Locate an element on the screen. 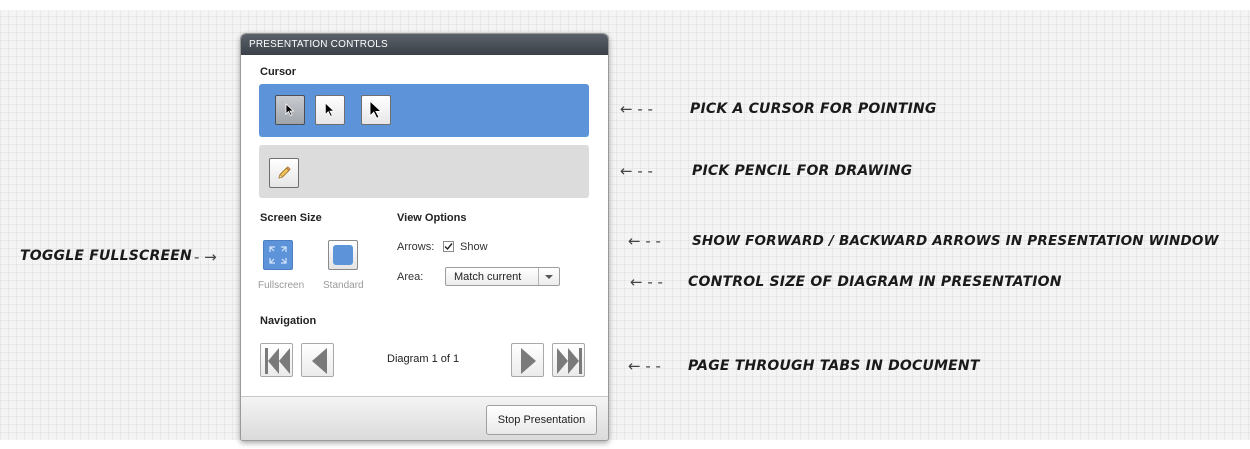  top-margin is located at coordinates (625, 5).